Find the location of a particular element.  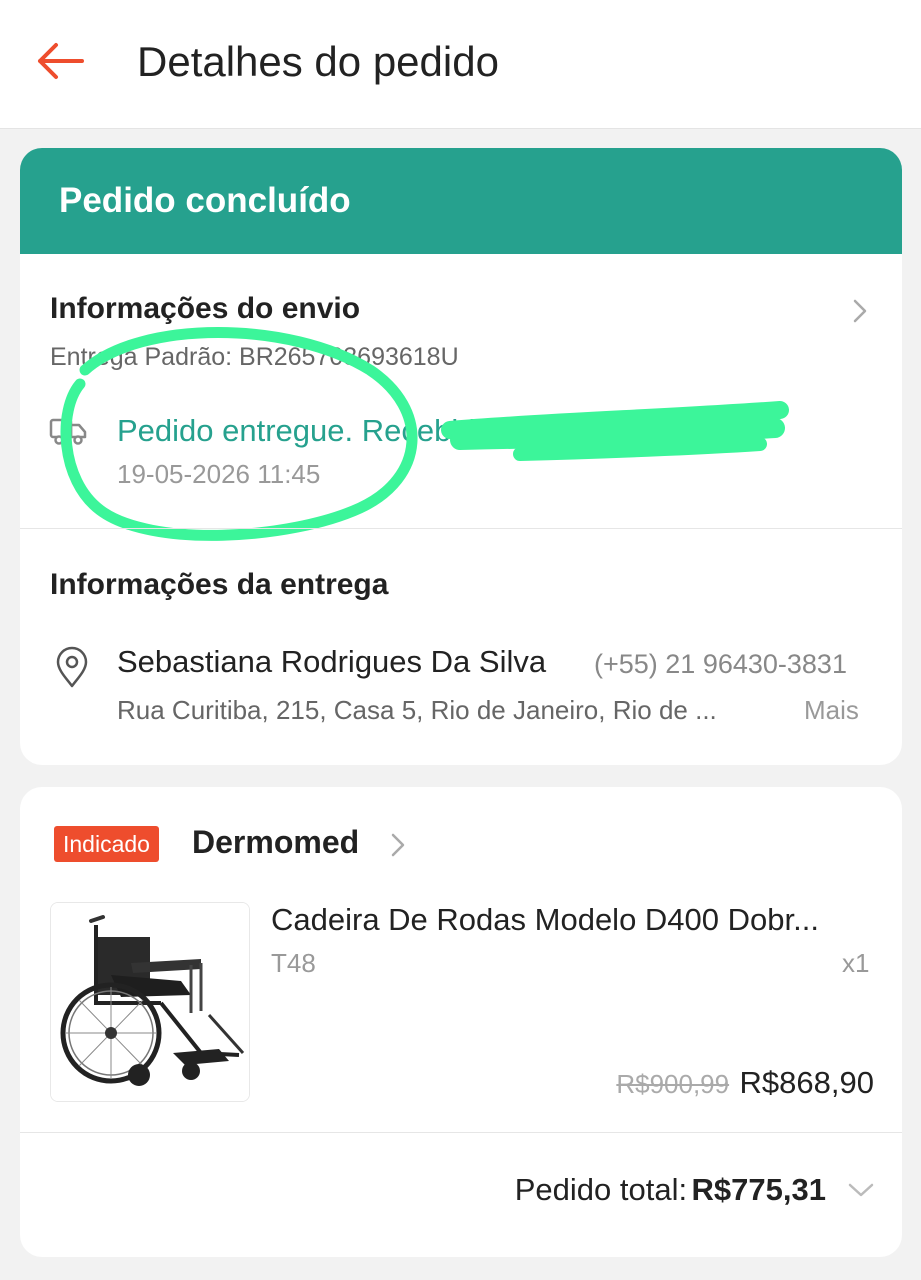

app-header: Detalhes do pedido is located at coordinates (460, 64).